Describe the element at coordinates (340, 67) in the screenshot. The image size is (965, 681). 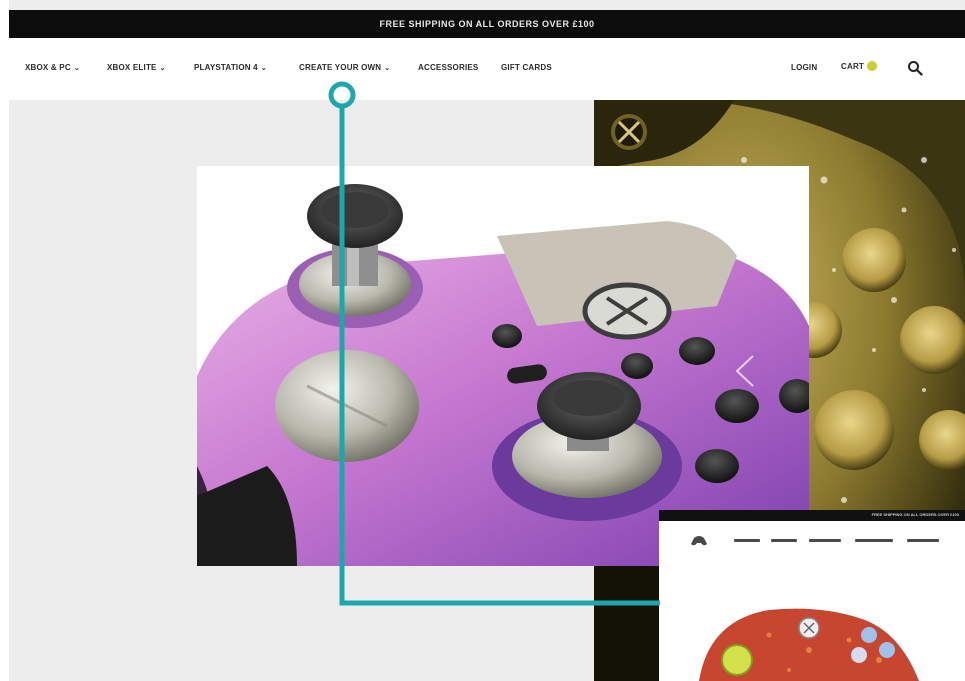
I see `nav-item-label: CREATE YOUR OWN` at that location.